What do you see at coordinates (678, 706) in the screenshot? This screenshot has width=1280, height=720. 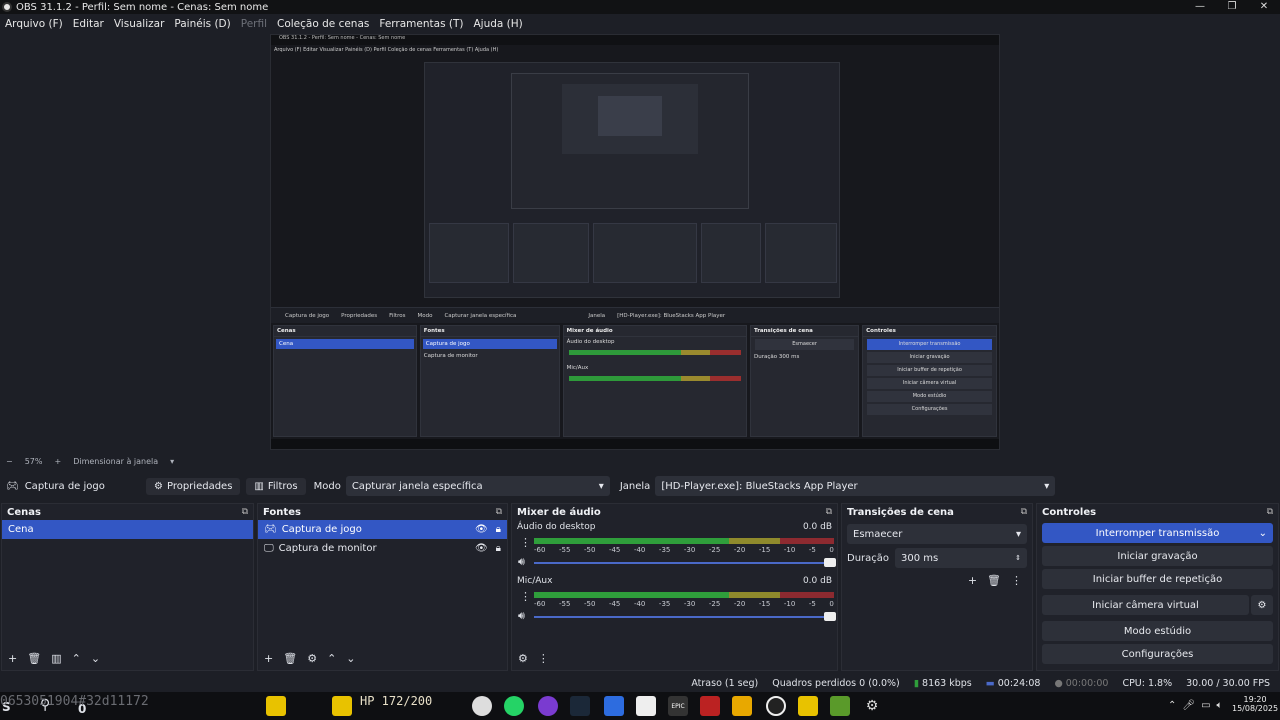 I see `epic-games-icon: EPIC` at bounding box center [678, 706].